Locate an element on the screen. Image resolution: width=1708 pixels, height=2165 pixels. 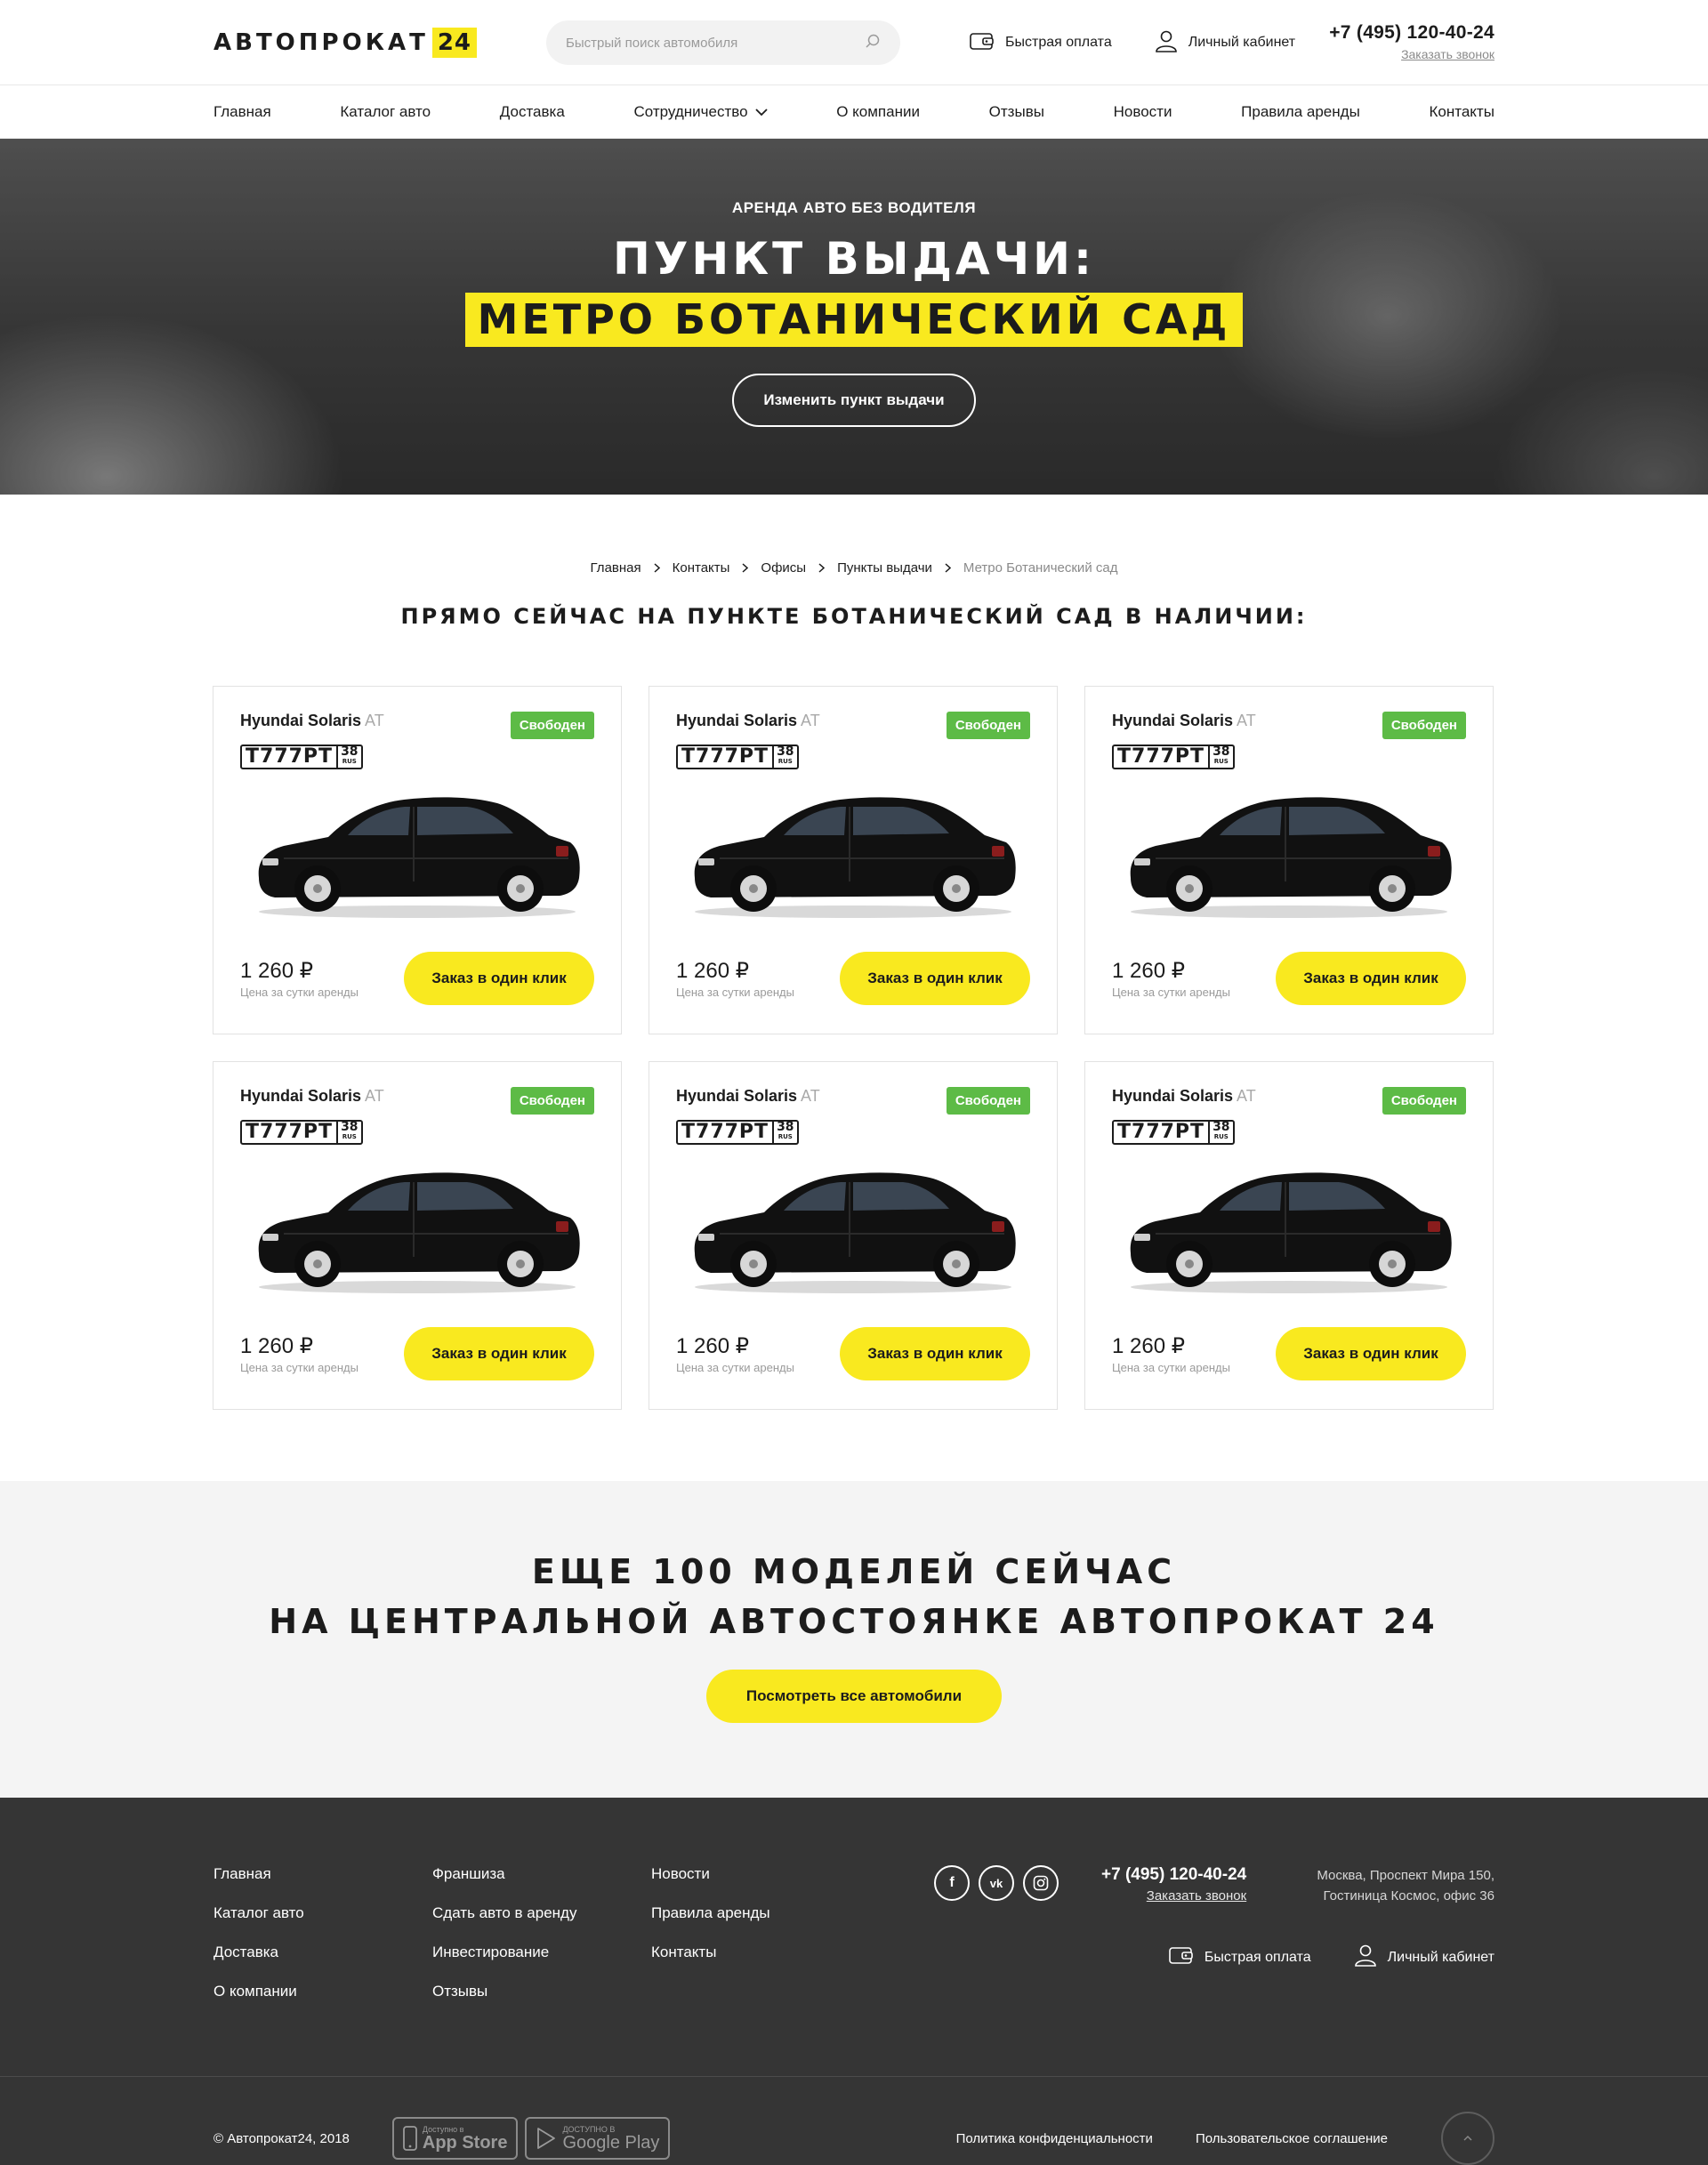
footer-link-news: Новости is located at coordinates (760, 1874).